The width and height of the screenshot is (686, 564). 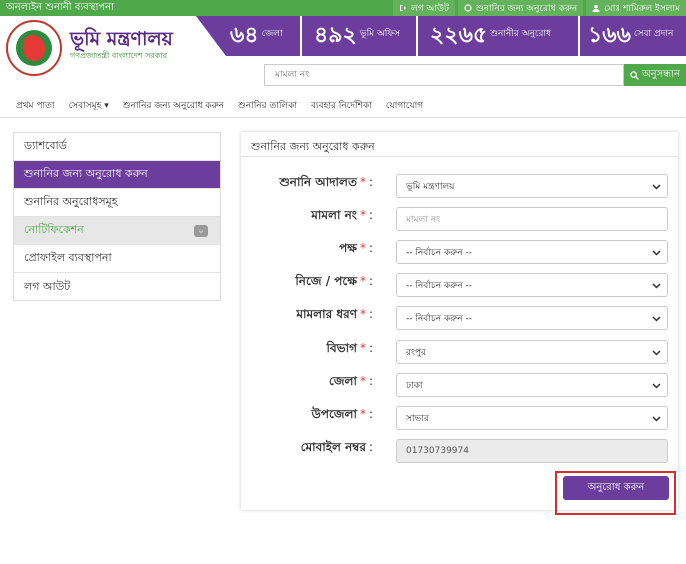 I want to click on form-title: শুনানির জন্য অনুরোধ করুন, so click(x=313, y=146).